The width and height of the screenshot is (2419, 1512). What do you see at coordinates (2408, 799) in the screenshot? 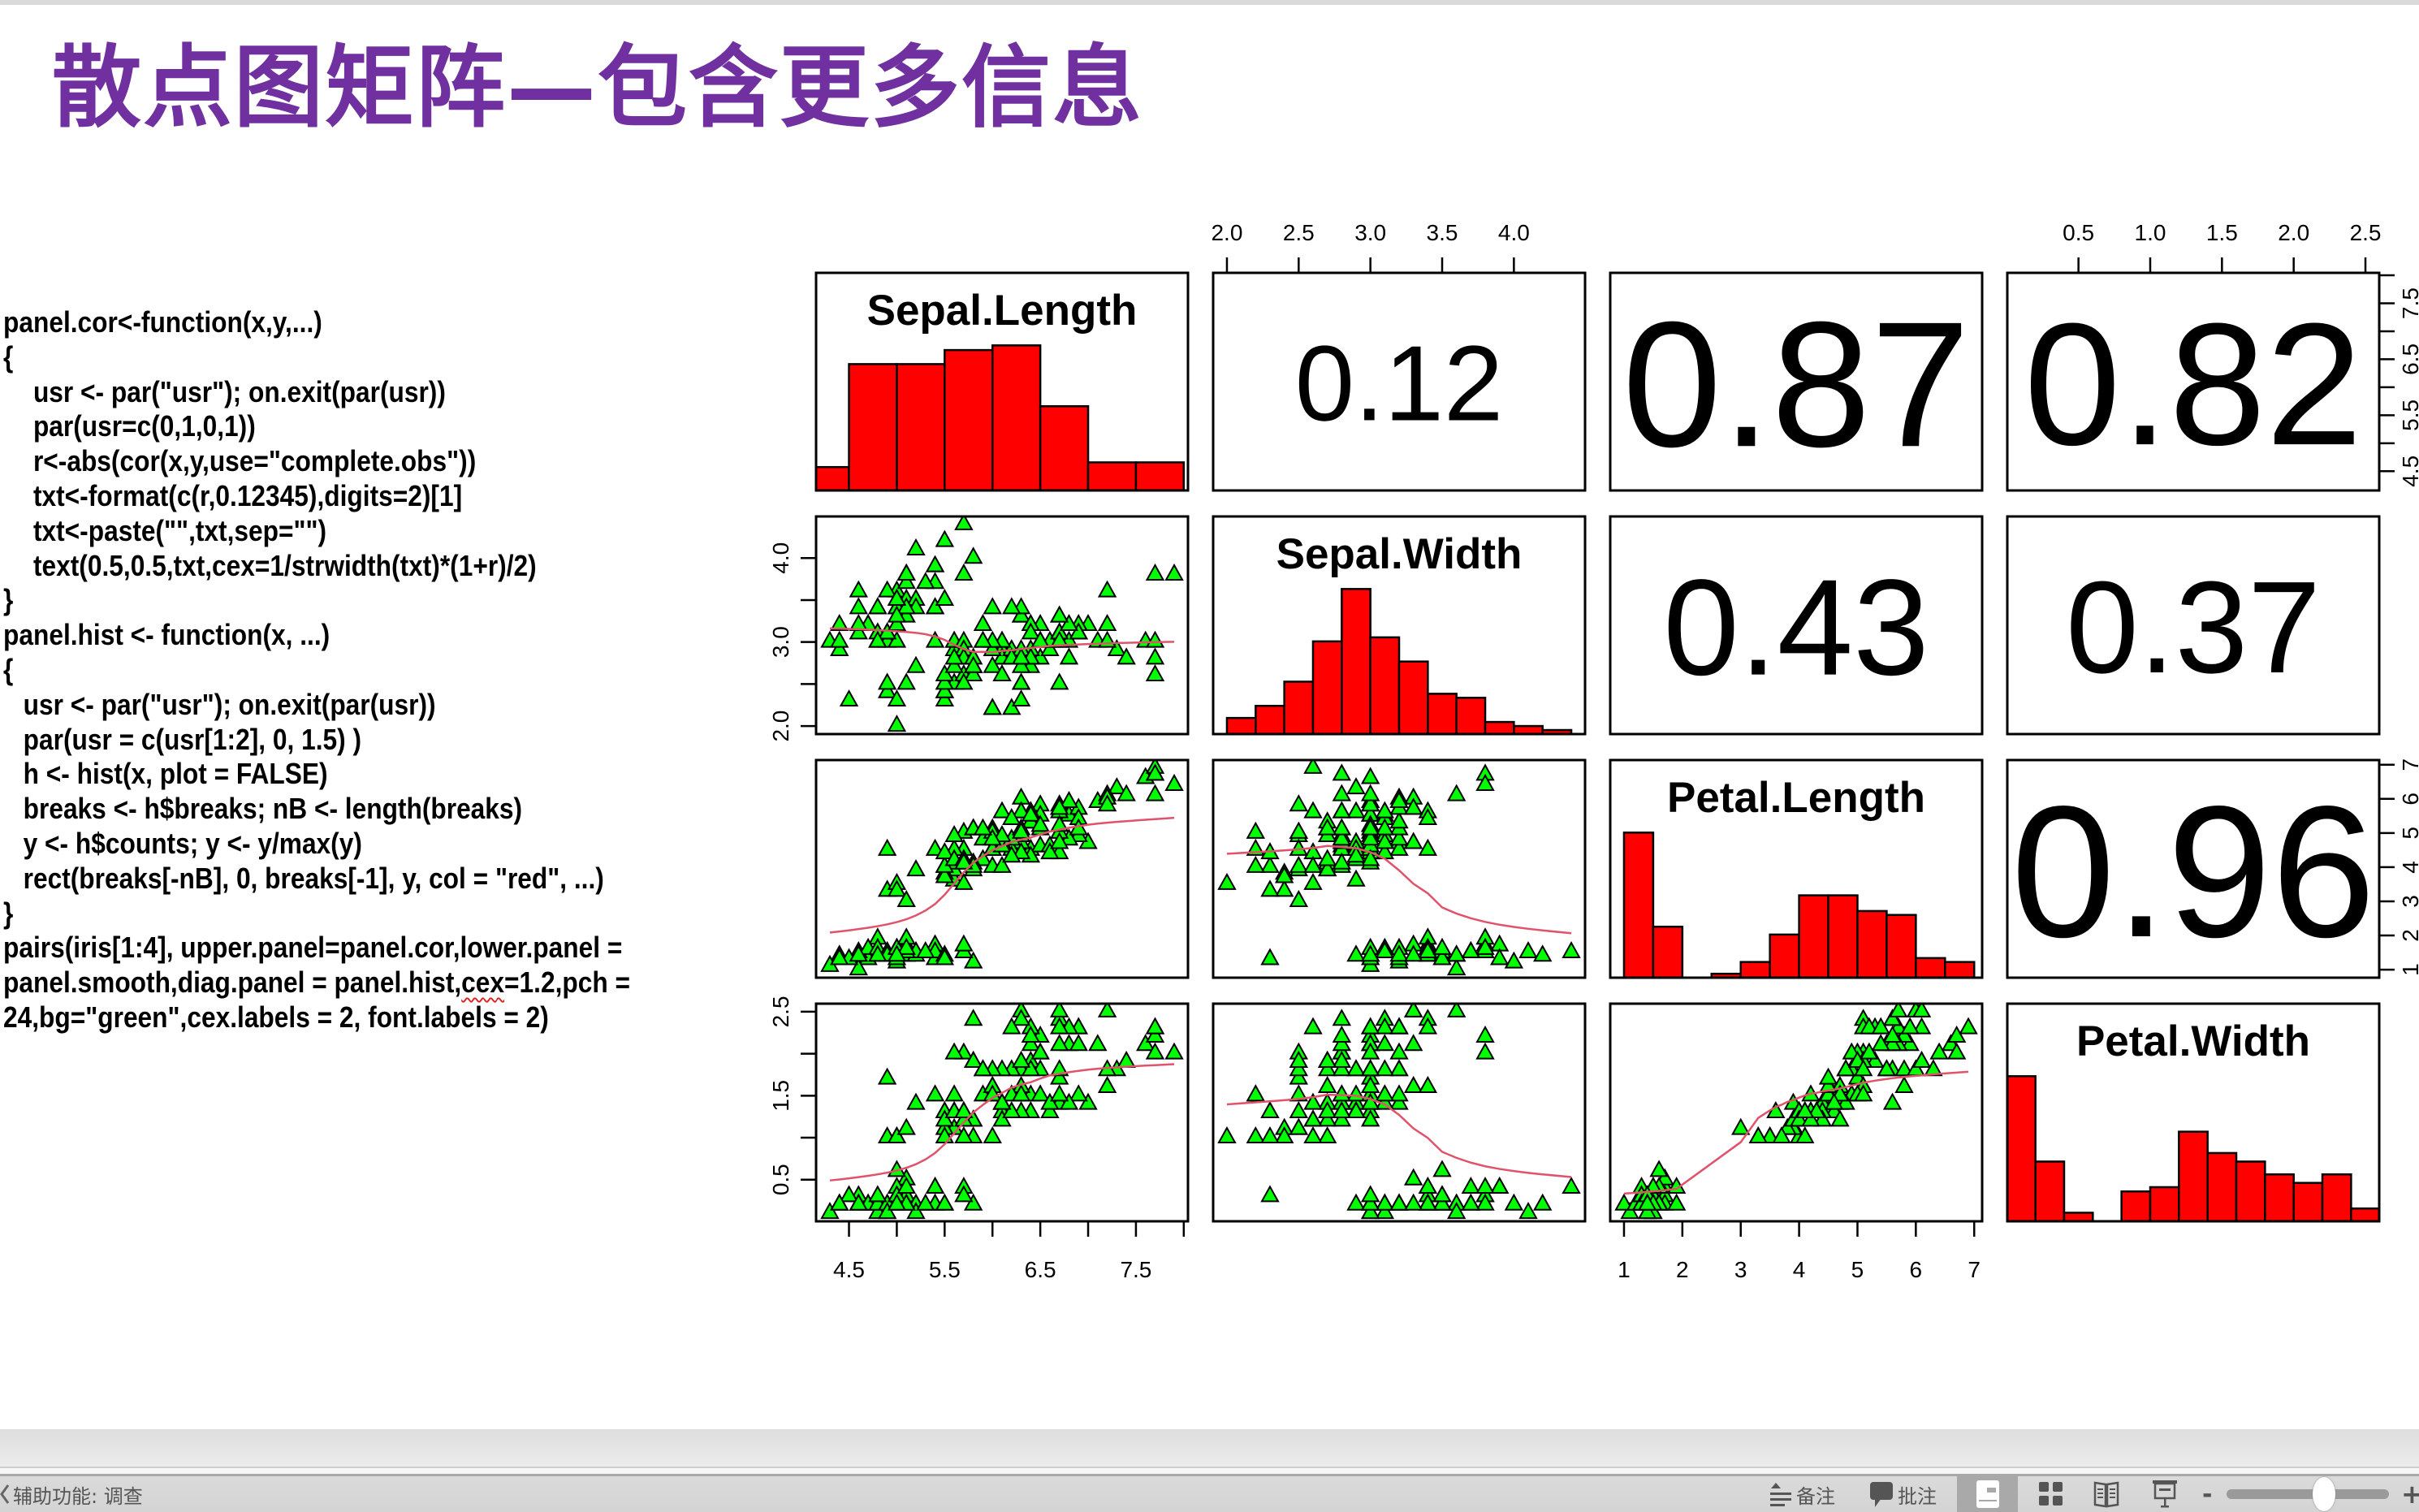
I see `axis-tick-label: 6` at bounding box center [2408, 799].